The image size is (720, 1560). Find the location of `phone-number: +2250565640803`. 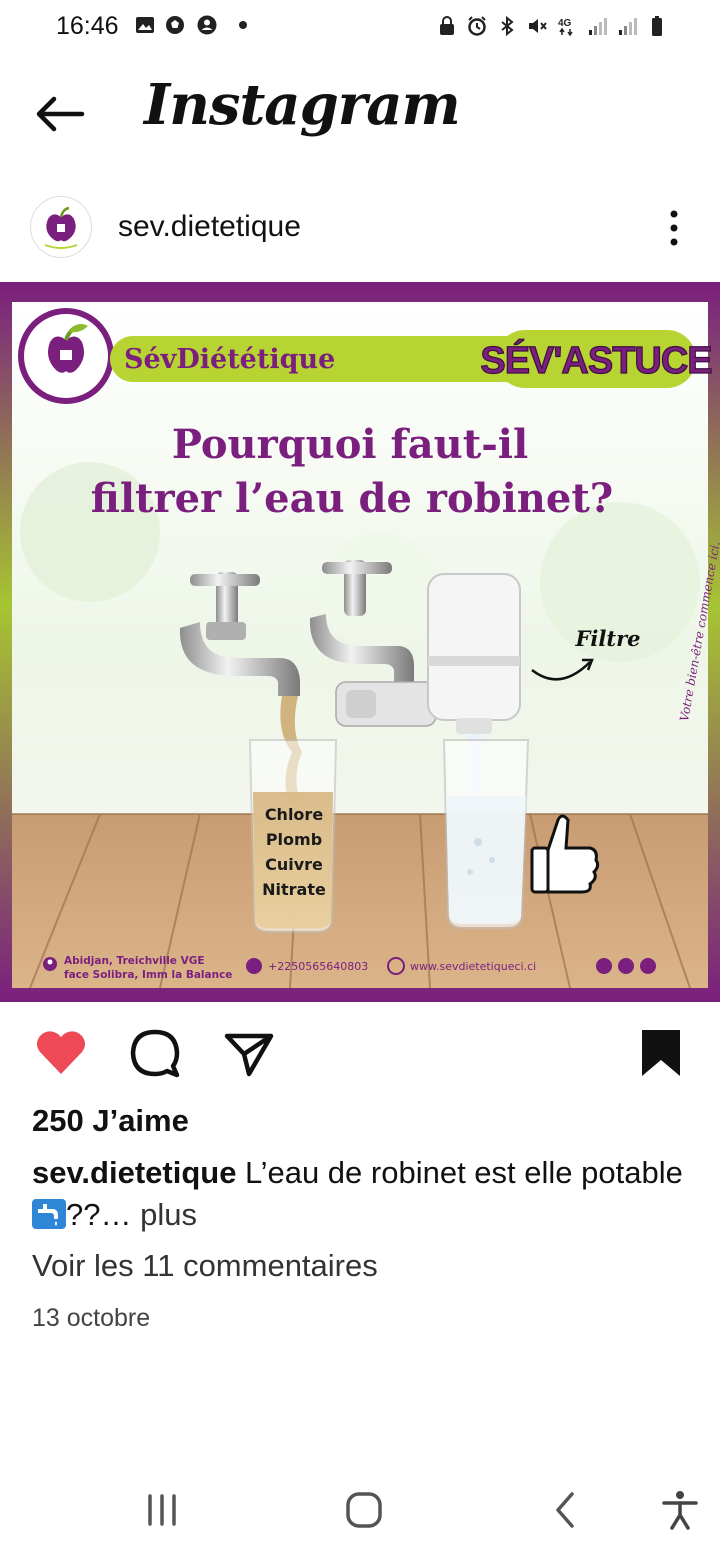

phone-number: +2250565640803 is located at coordinates (318, 966).